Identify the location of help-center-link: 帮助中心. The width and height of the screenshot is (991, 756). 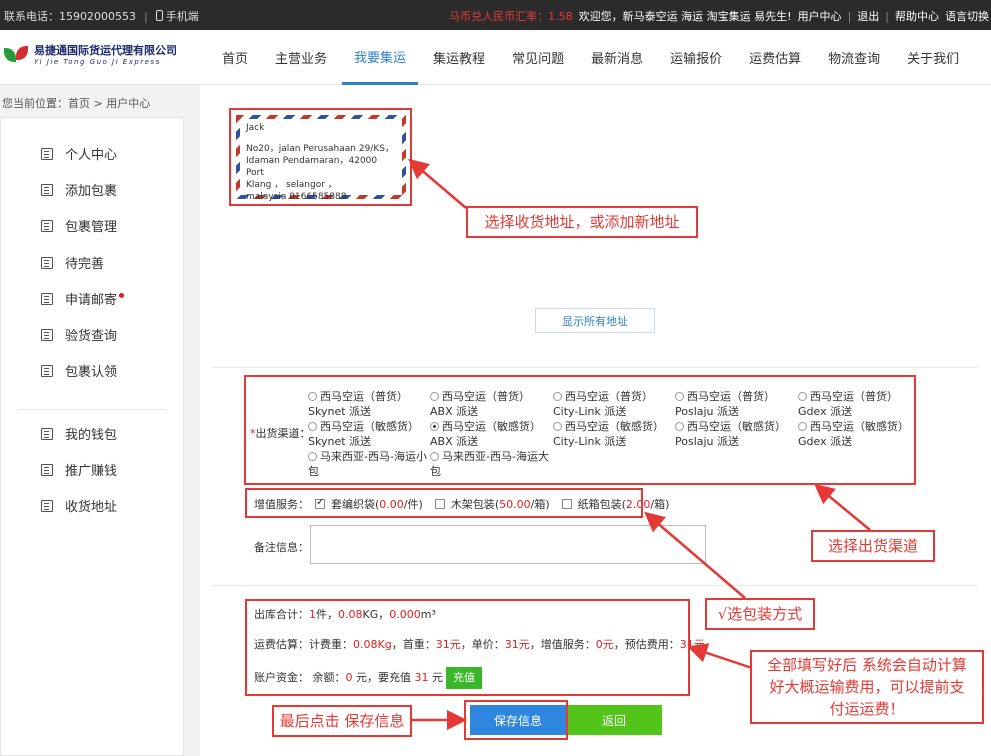
(917, 16).